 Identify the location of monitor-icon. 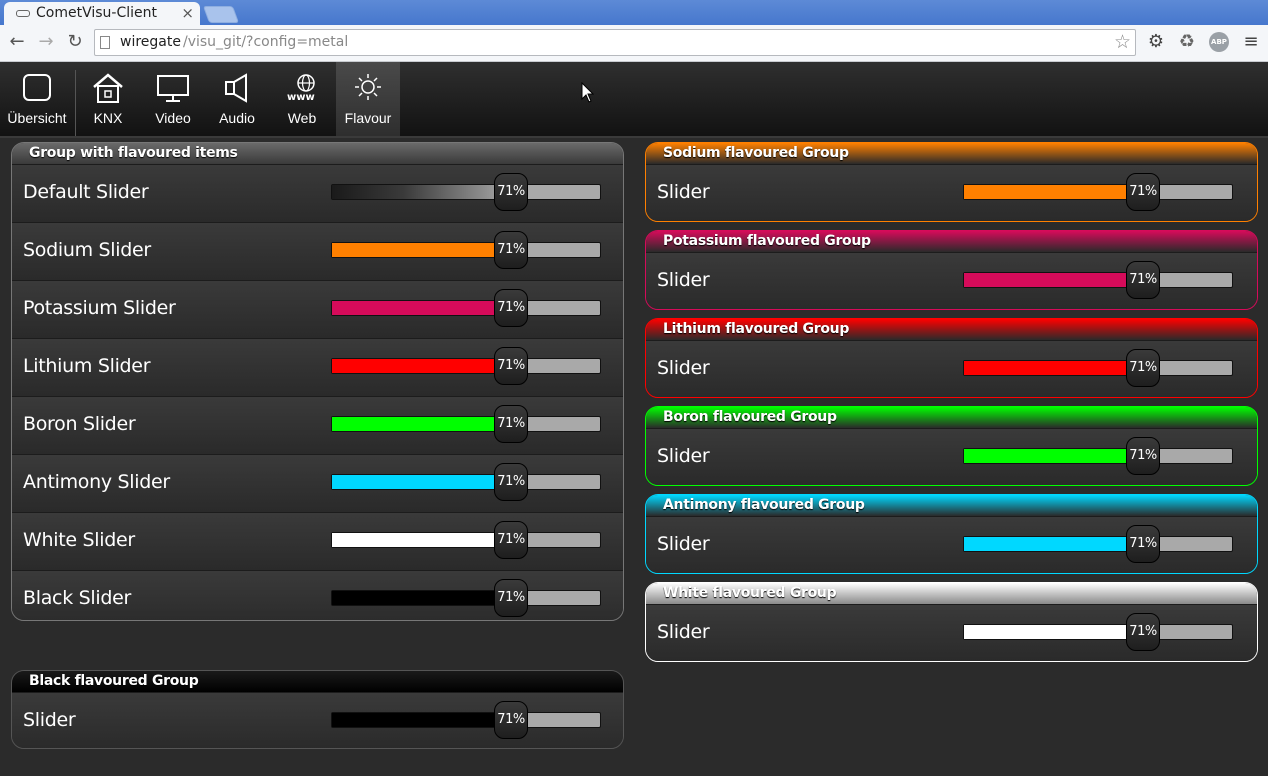
(173, 88).